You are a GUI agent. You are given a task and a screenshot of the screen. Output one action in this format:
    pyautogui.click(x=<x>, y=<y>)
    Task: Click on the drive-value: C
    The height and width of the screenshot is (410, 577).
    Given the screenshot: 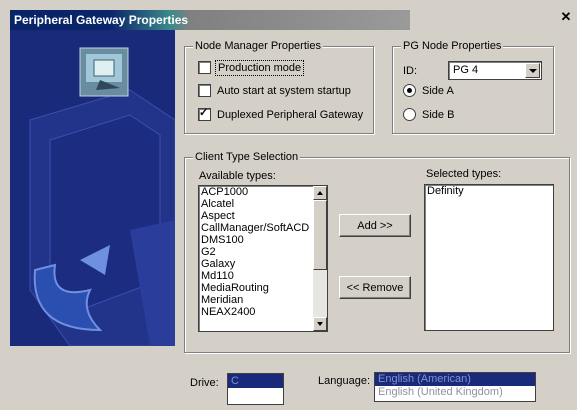 What is the action you would take?
    pyautogui.click(x=255, y=381)
    